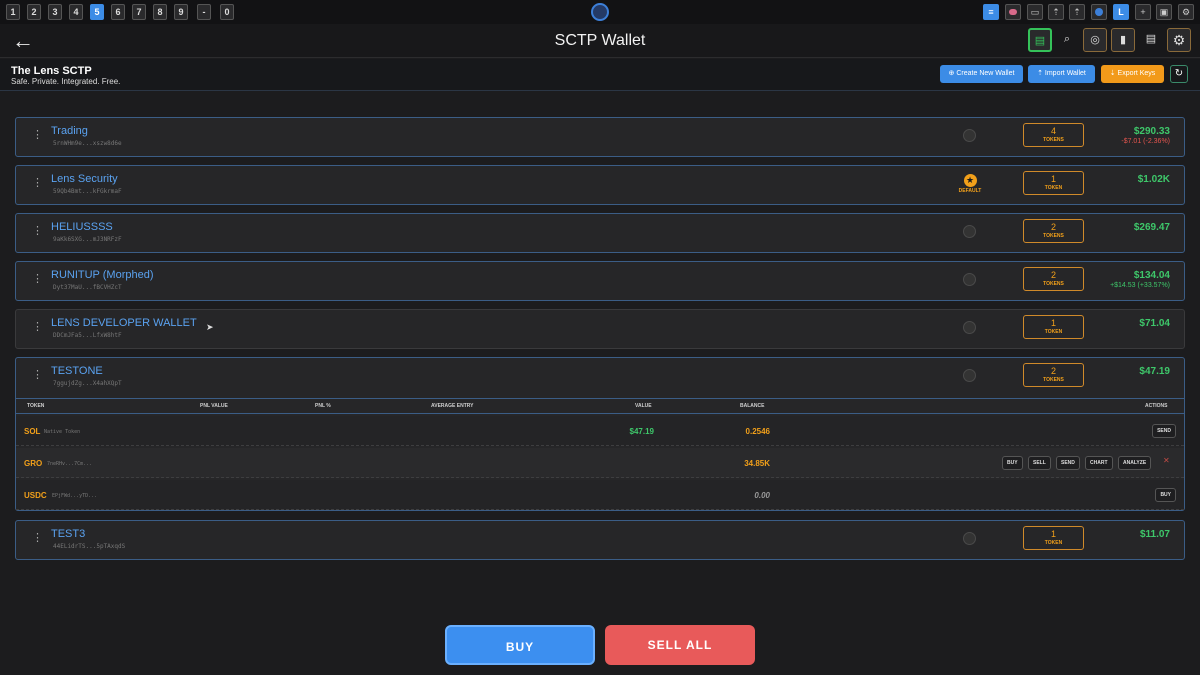 The width and height of the screenshot is (1200, 675). Describe the element at coordinates (1039, 463) in the screenshot. I see `sell-button: SELL` at that location.